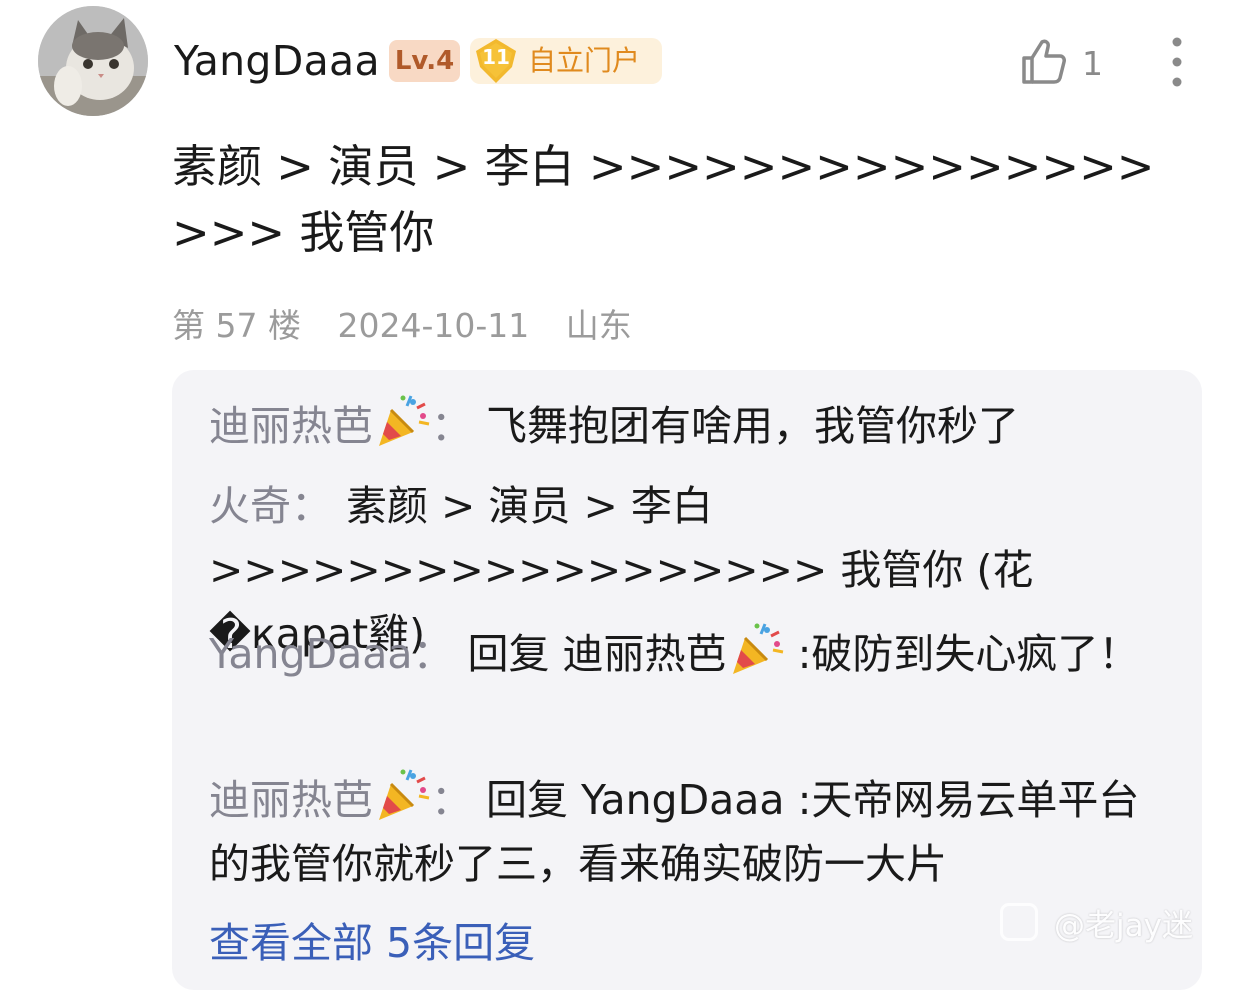 This screenshot has width=1242, height=990. I want to click on level-badge: Lv.4, so click(424, 61).